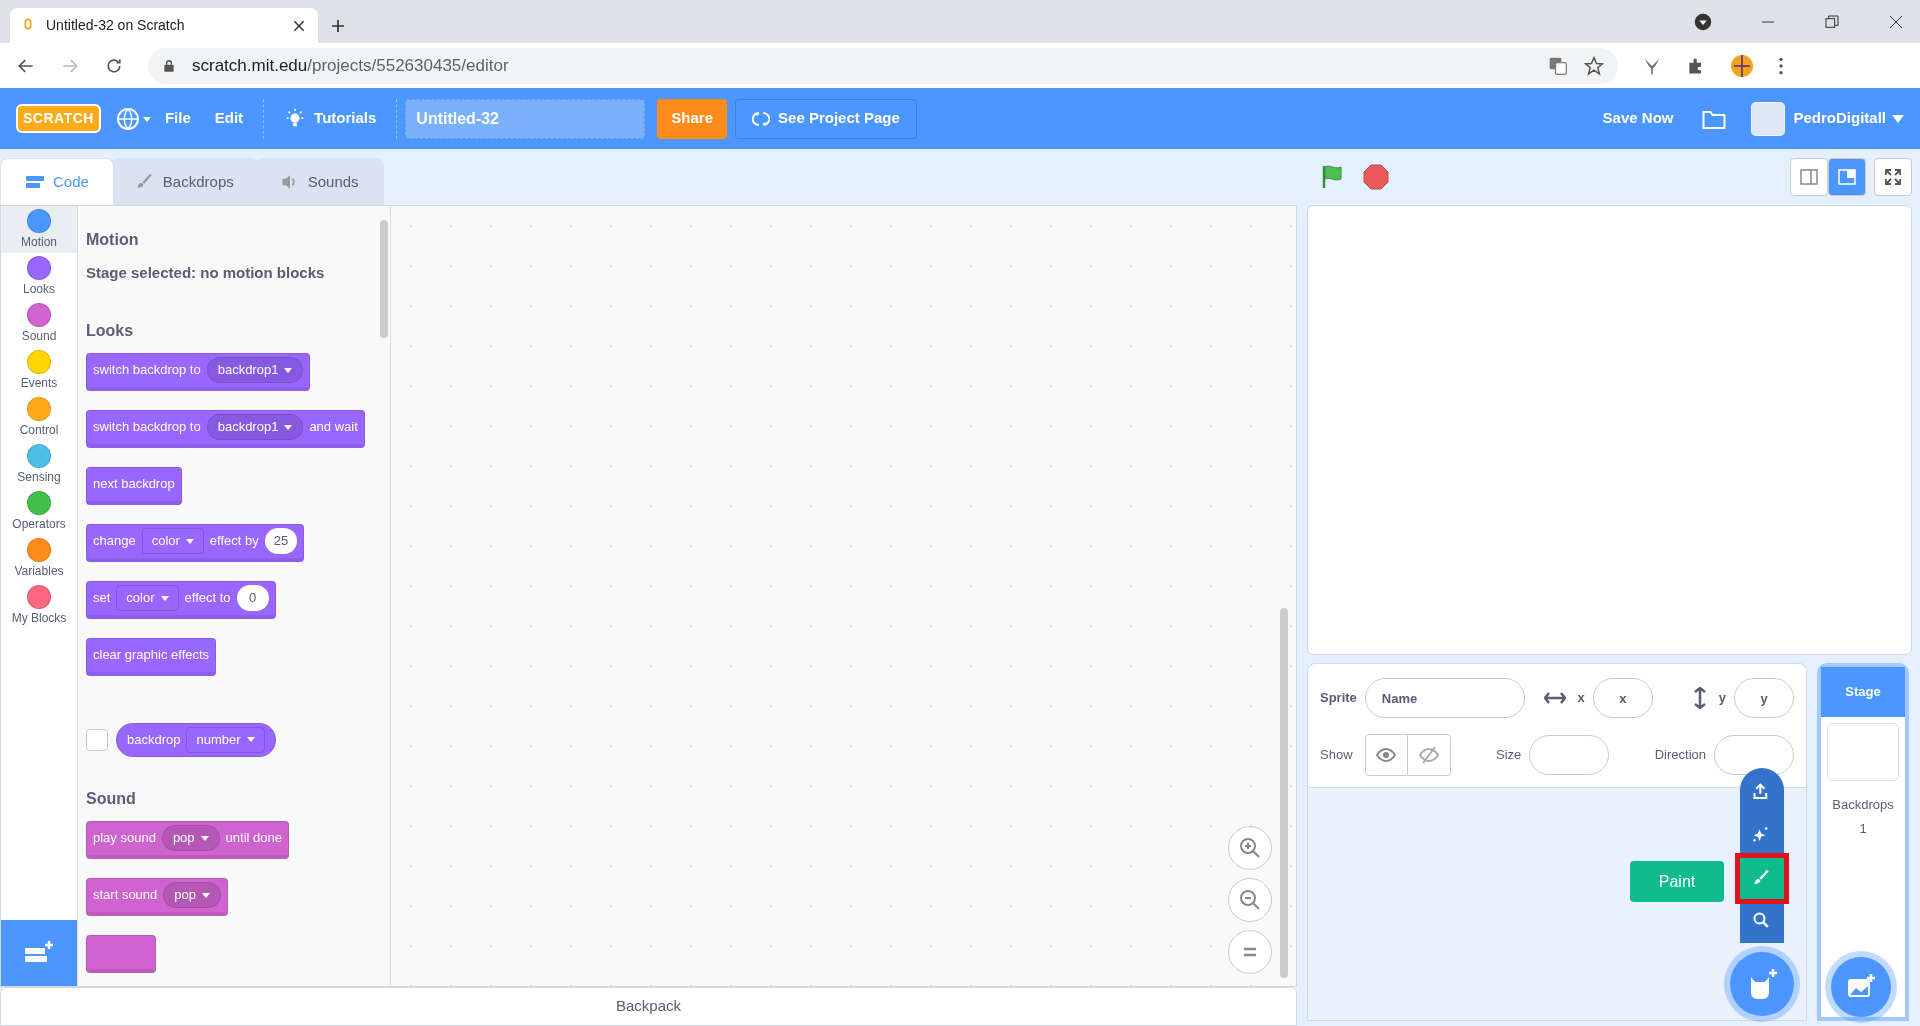 This screenshot has height=1026, width=1920. I want to click on code-block: clear graphic effects, so click(151, 656).